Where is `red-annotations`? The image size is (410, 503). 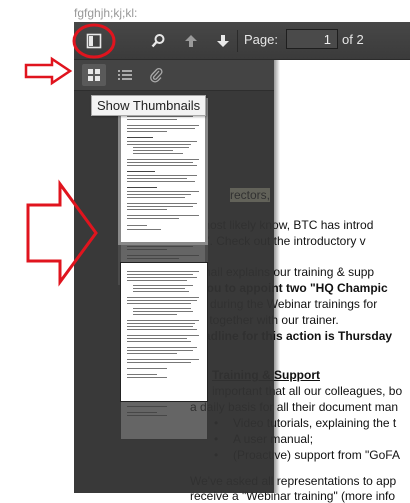
red-annotations is located at coordinates (70, 155).